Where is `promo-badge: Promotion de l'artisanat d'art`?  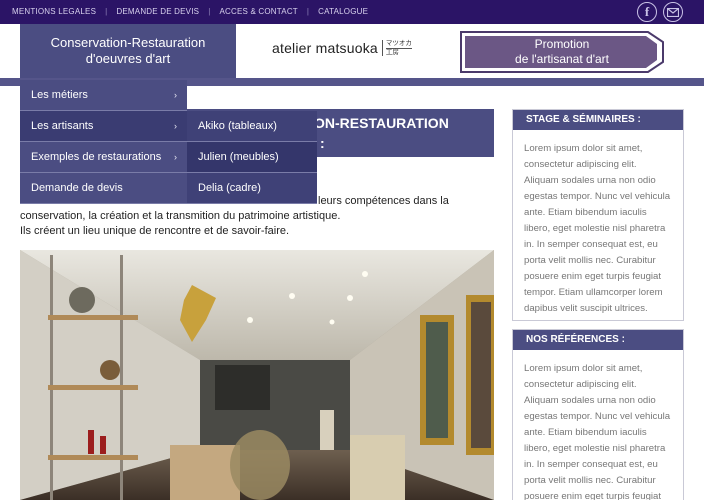 promo-badge: Promotion de l'artisanat d'art is located at coordinates (562, 52).